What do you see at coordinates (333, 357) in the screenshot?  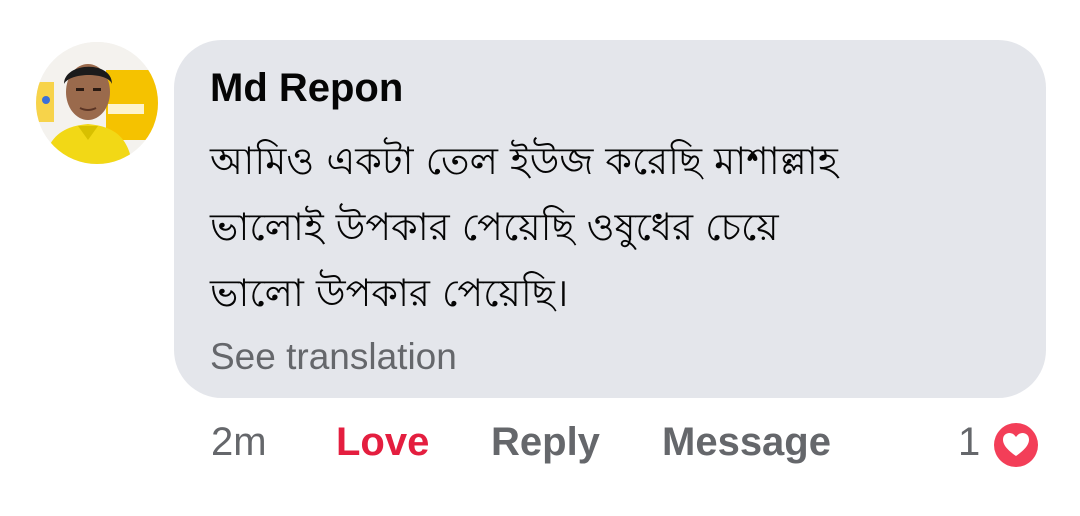 I see `see-translation-link: See translation` at bounding box center [333, 357].